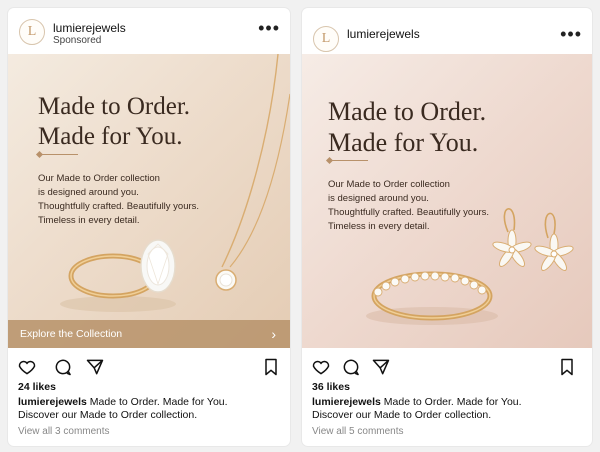 The height and width of the screenshot is (452, 600). Describe the element at coordinates (331, 387) in the screenshot. I see `likes-count: 36 likes` at that location.